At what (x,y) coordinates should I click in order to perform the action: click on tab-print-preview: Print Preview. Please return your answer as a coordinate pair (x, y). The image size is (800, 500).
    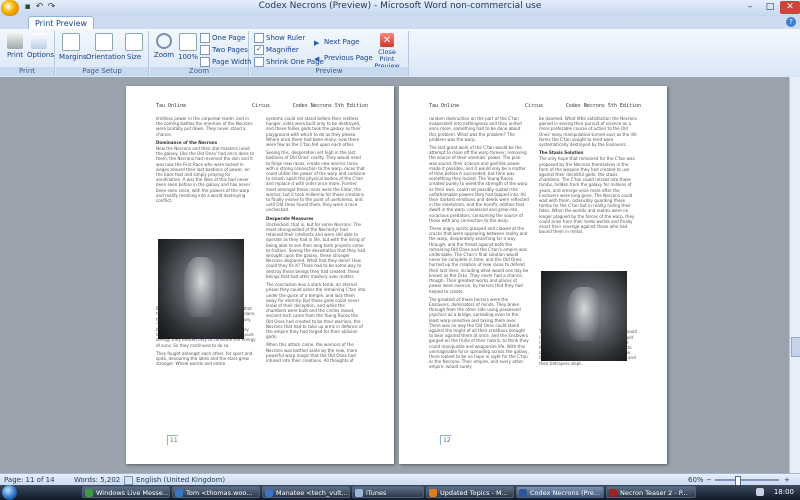
    Looking at the image, I should click on (61, 23).